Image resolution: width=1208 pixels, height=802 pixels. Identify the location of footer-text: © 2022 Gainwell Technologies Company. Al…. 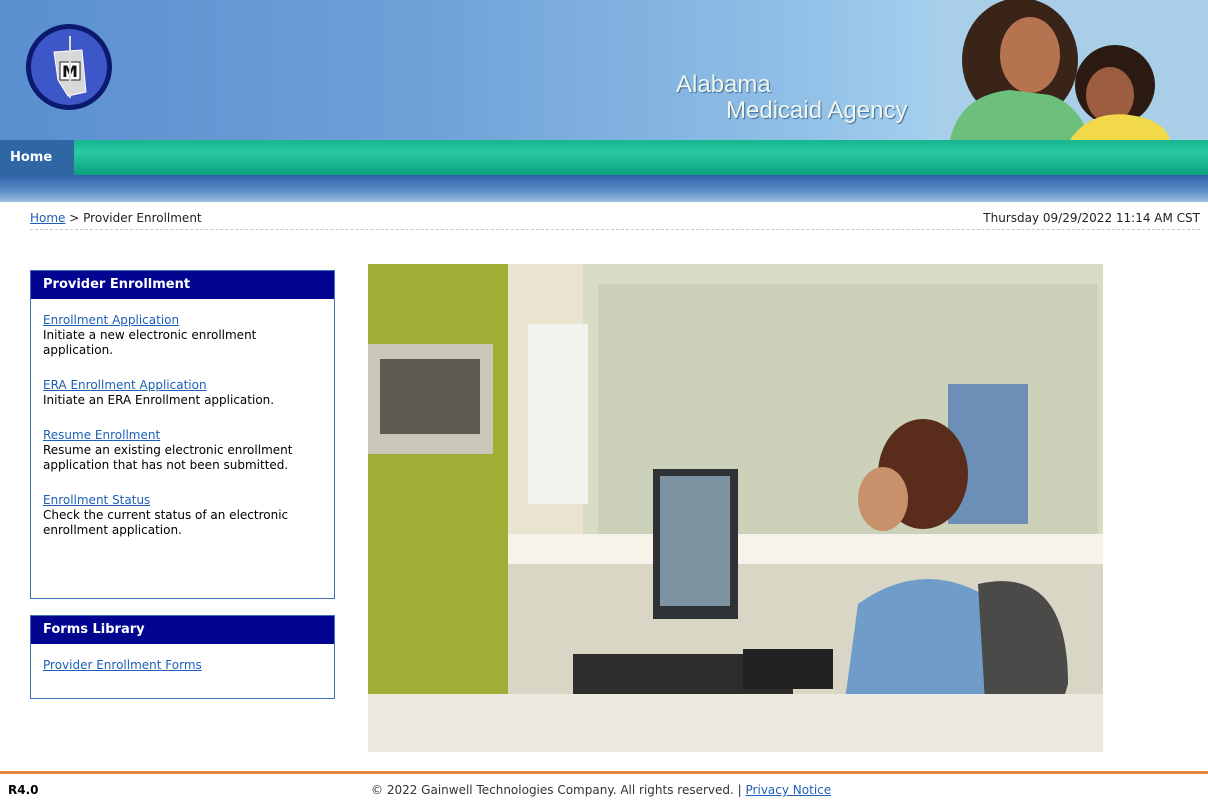
(601, 790).